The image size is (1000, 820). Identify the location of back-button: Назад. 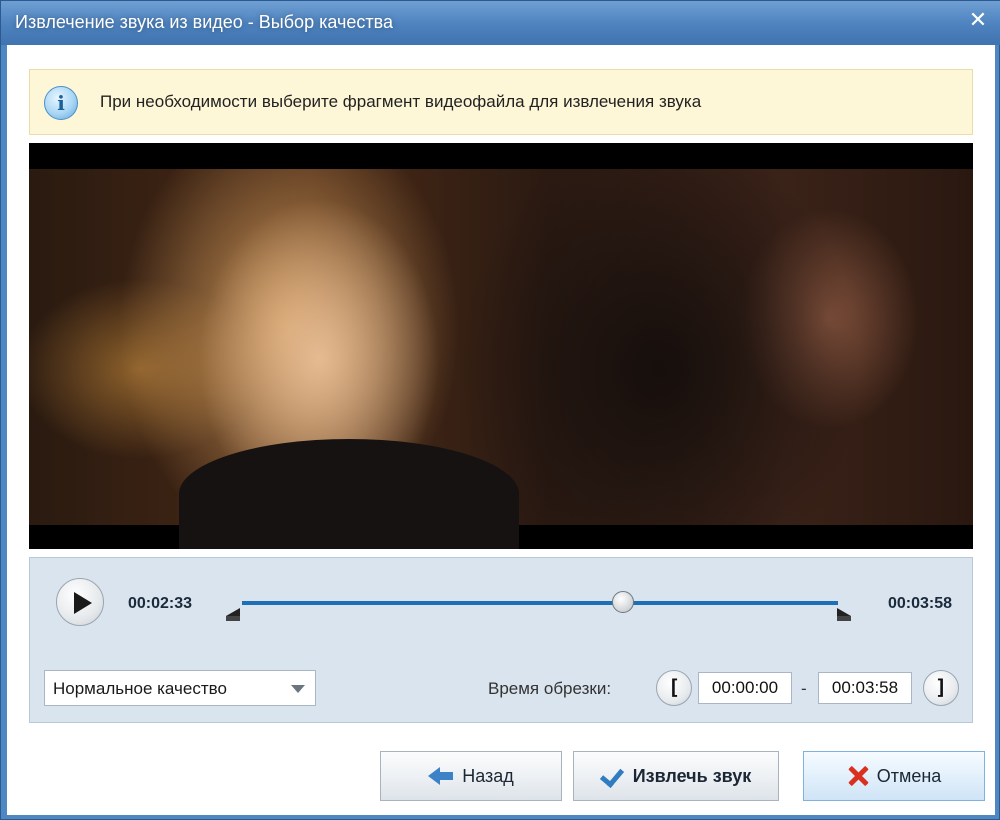
(471, 776).